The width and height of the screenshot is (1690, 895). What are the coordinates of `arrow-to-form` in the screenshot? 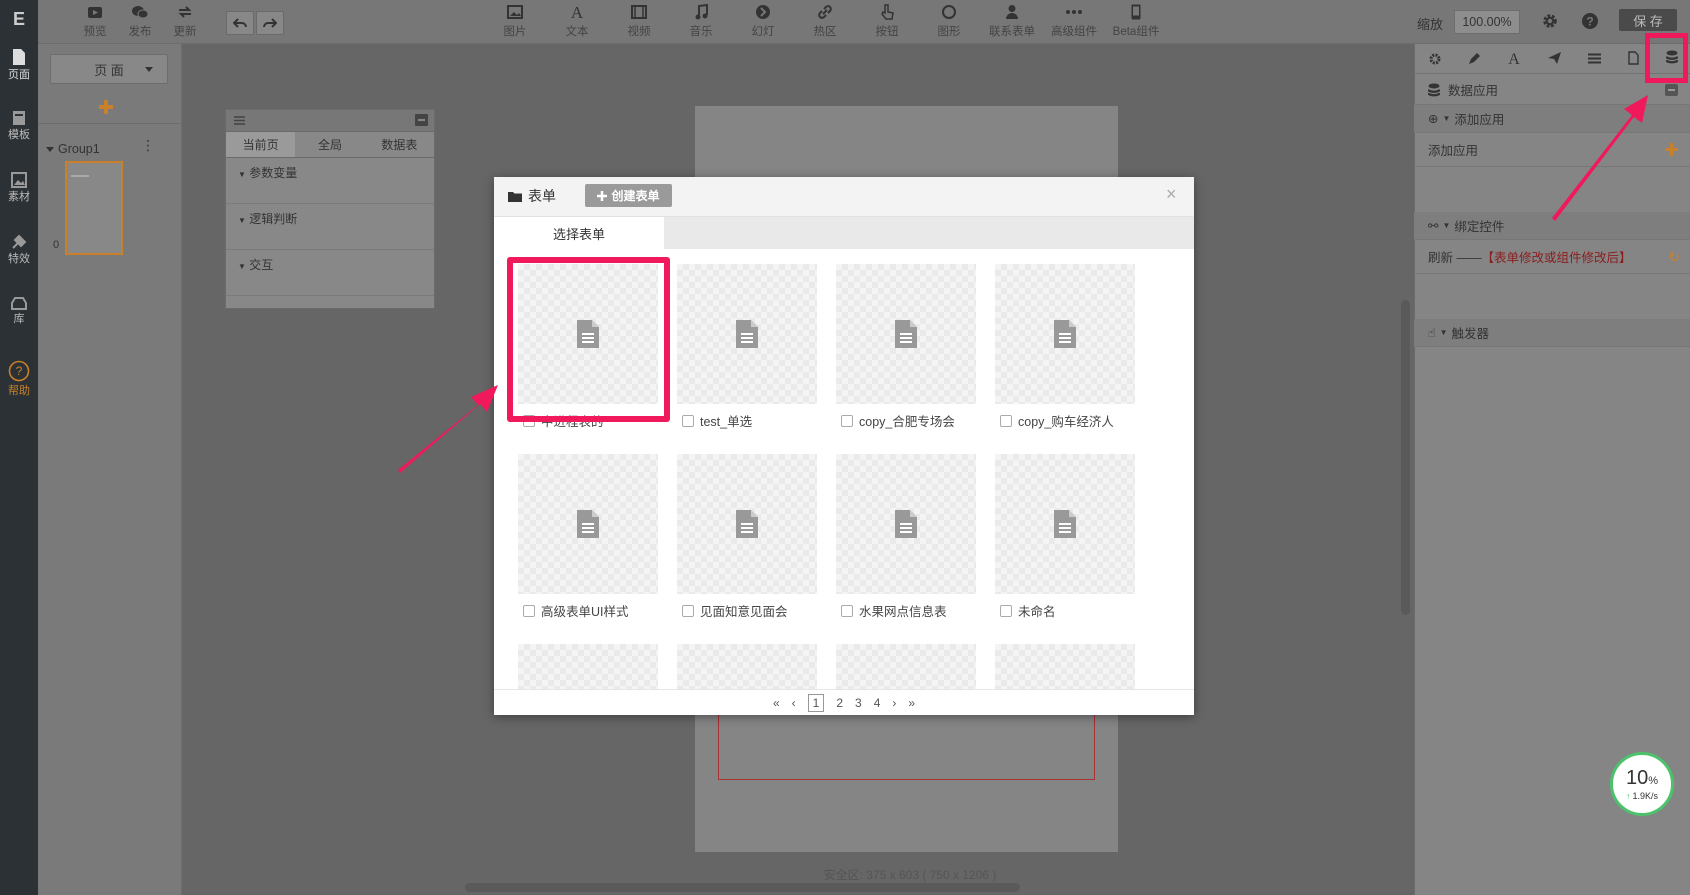 It's located at (448, 429).